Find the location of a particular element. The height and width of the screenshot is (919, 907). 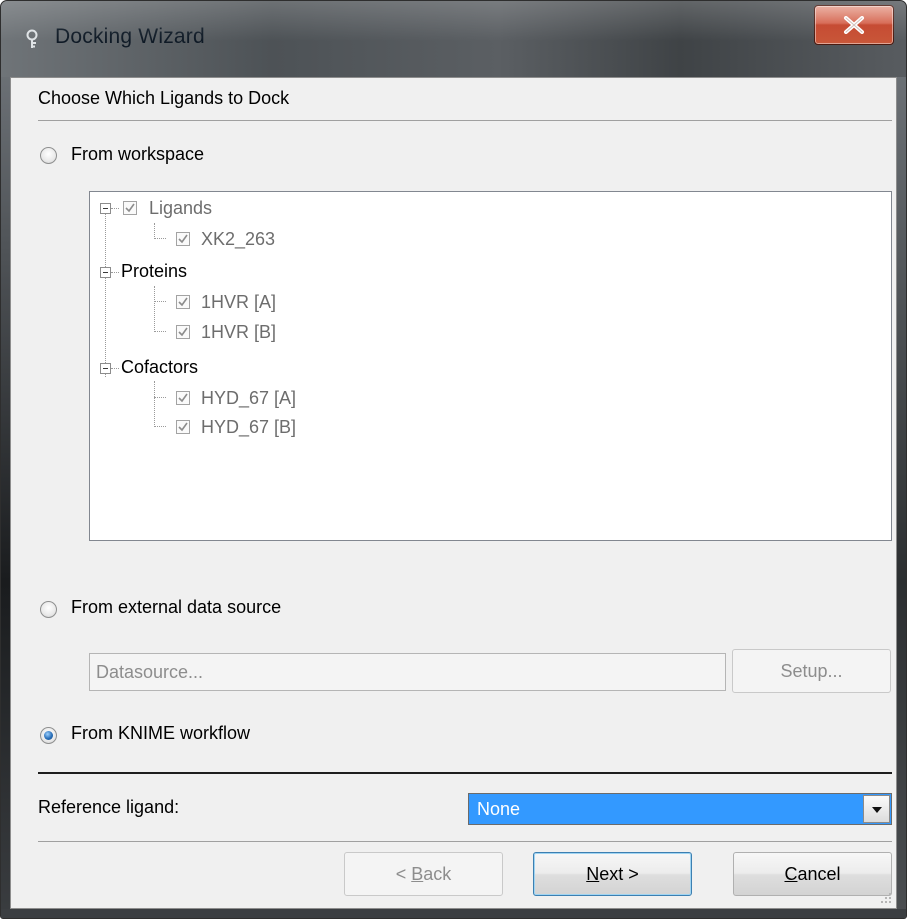

footer-divider is located at coordinates (465, 773).